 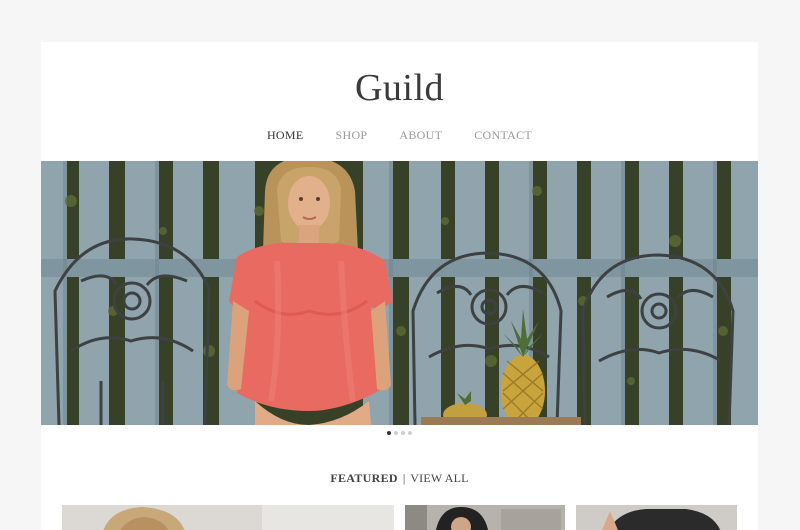 What do you see at coordinates (420, 135) in the screenshot?
I see `nav-about: ABOUT` at bounding box center [420, 135].